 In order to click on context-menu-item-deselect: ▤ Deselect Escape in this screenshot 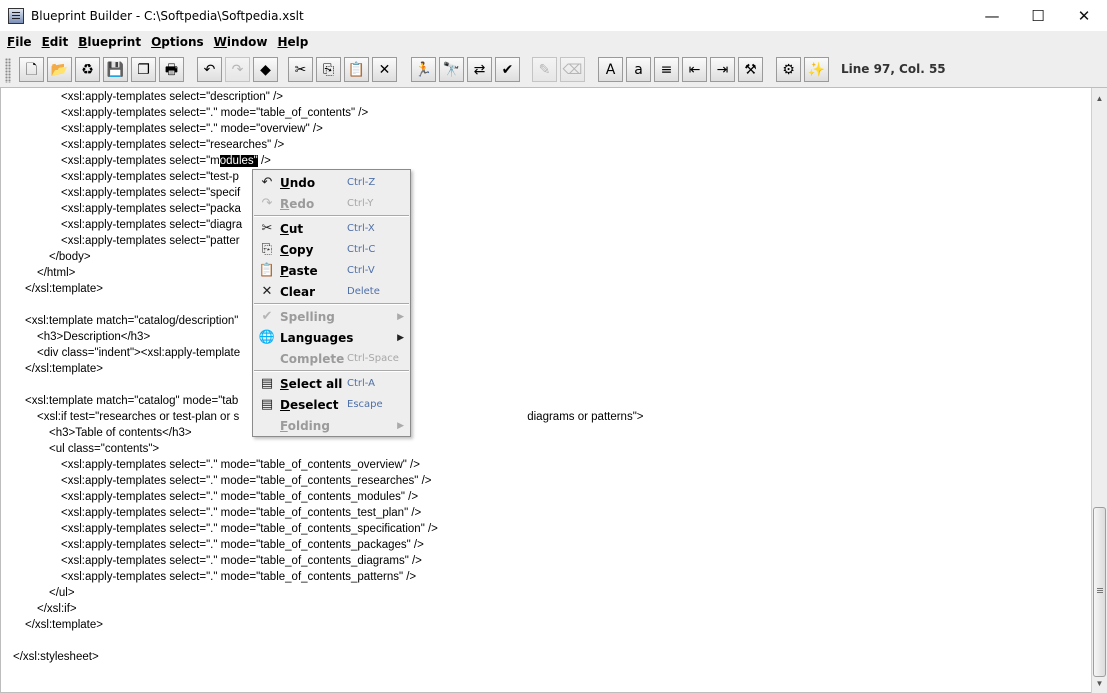, I will do `click(331, 404)`.